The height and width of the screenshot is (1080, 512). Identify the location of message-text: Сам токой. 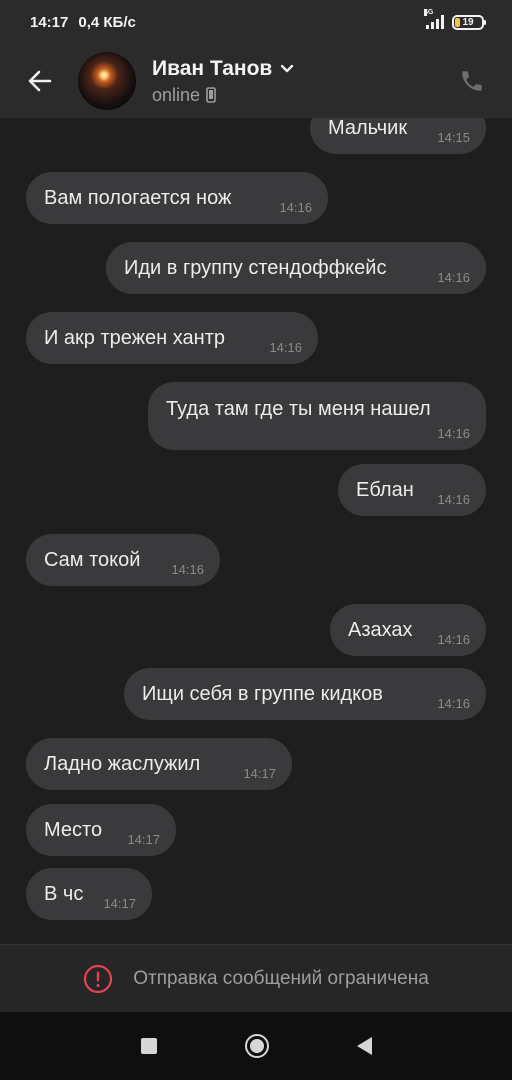
(92, 559).